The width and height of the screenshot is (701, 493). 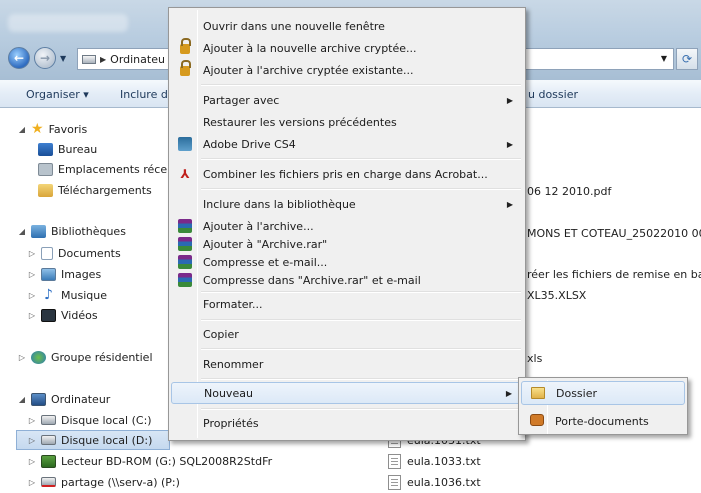 I want to click on address-bar: ▶ Ordinateu, so click(x=126, y=59).